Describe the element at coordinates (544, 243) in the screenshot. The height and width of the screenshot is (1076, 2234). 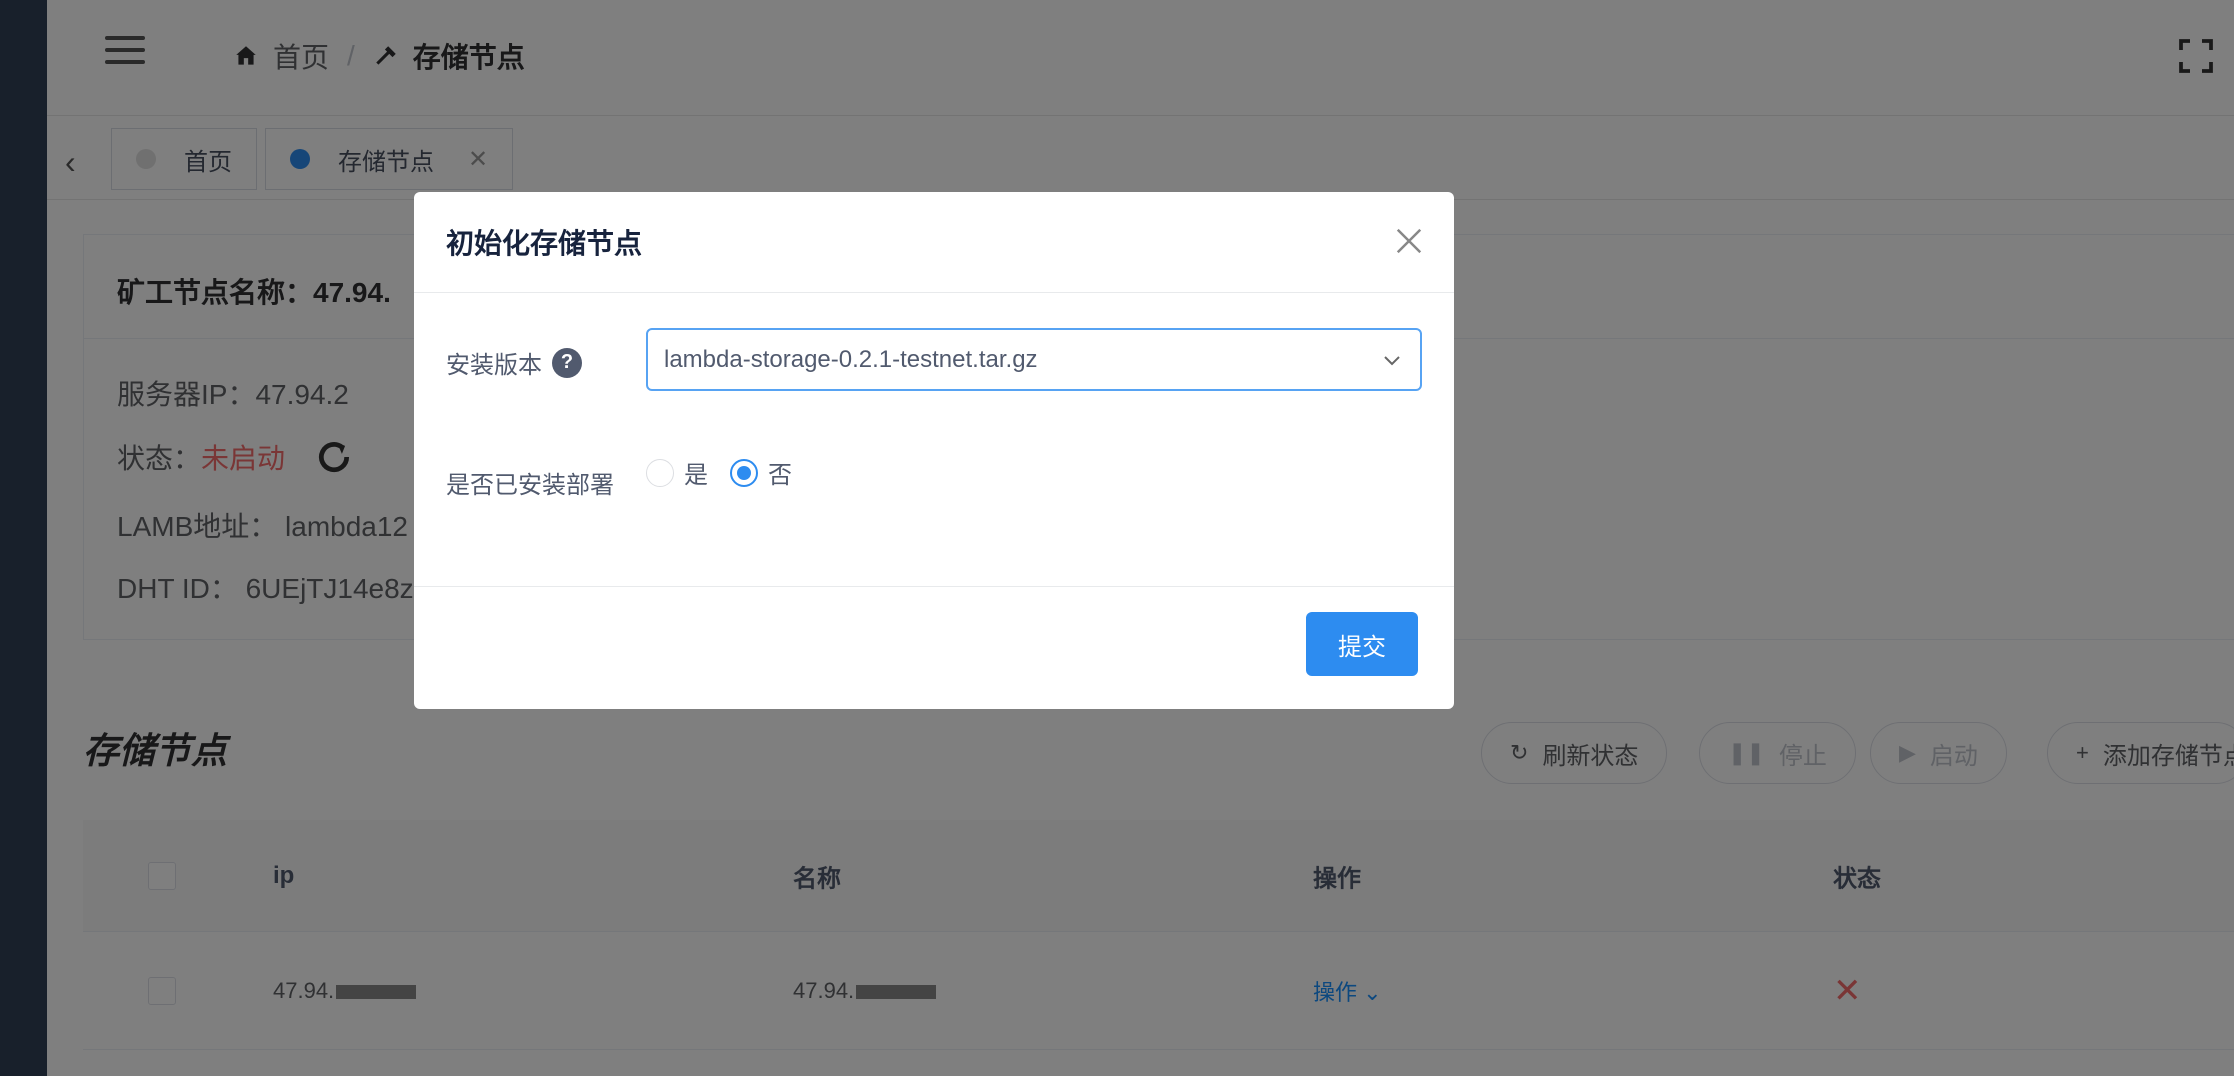
I see `dialog-title: 初始化存储节点` at that location.